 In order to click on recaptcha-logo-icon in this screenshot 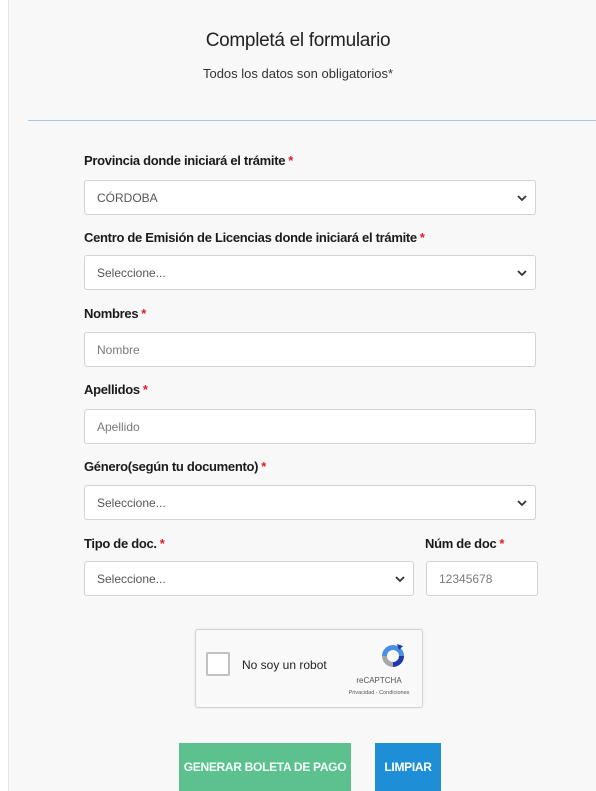, I will do `click(393, 655)`.